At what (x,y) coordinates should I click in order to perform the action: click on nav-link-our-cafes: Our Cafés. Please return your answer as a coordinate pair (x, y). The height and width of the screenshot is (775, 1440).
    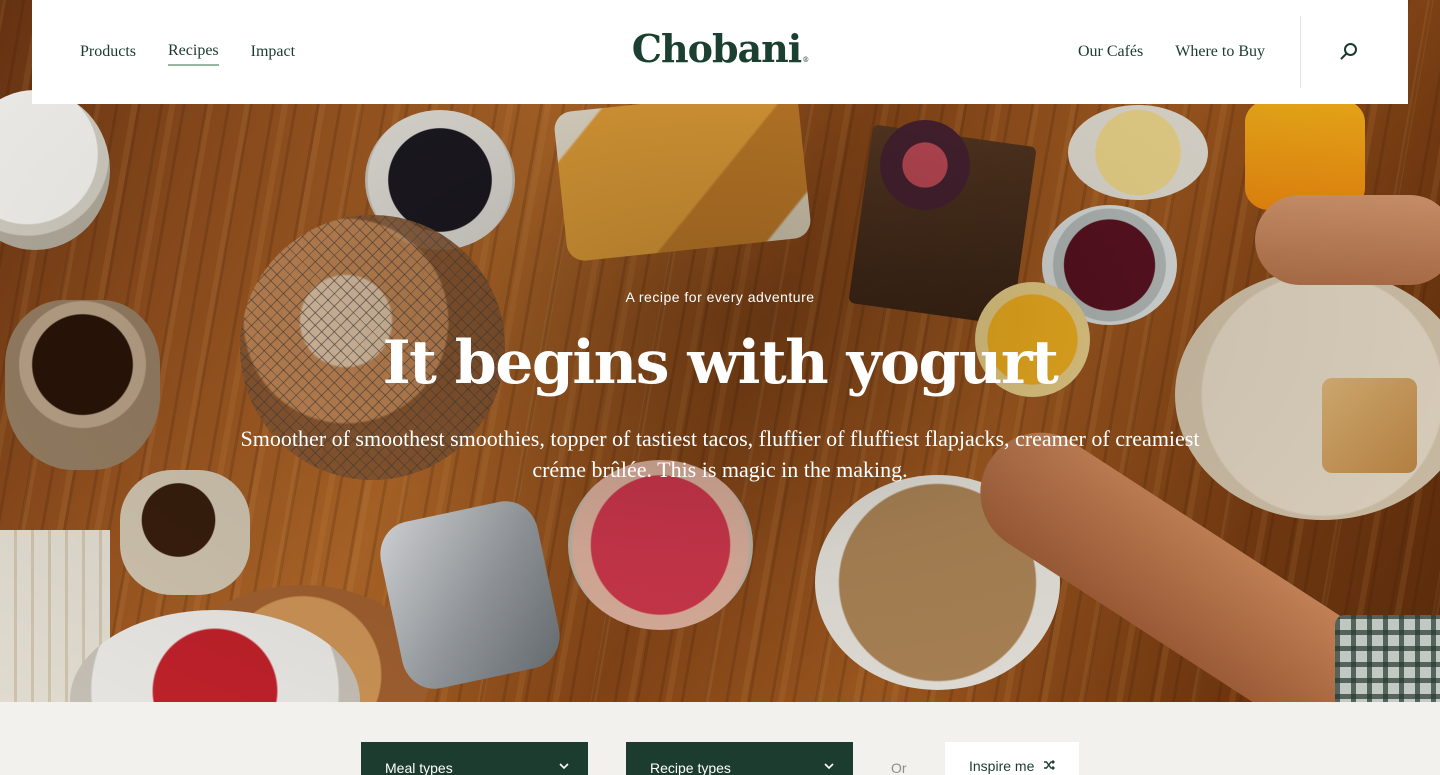
    Looking at the image, I should click on (1110, 52).